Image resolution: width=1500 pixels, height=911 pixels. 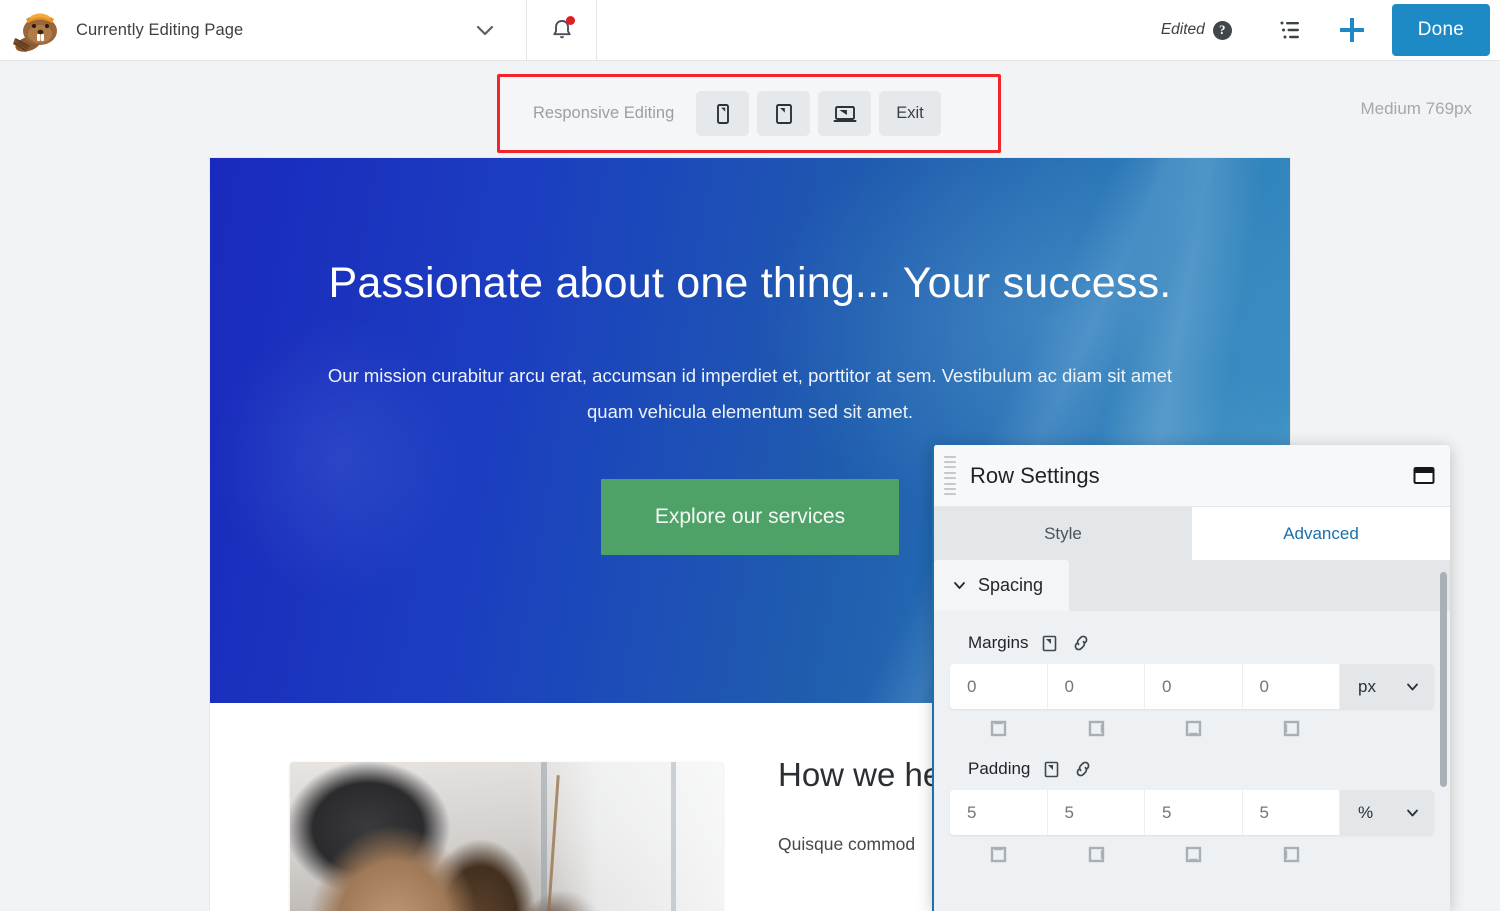 I want to click on tablet-icon, so click(x=784, y=114).